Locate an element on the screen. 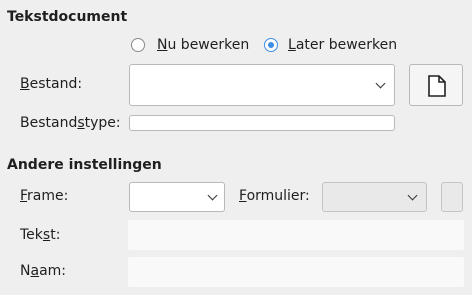  edit-now-radio-option: Nu bewerken is located at coordinates (190, 45).